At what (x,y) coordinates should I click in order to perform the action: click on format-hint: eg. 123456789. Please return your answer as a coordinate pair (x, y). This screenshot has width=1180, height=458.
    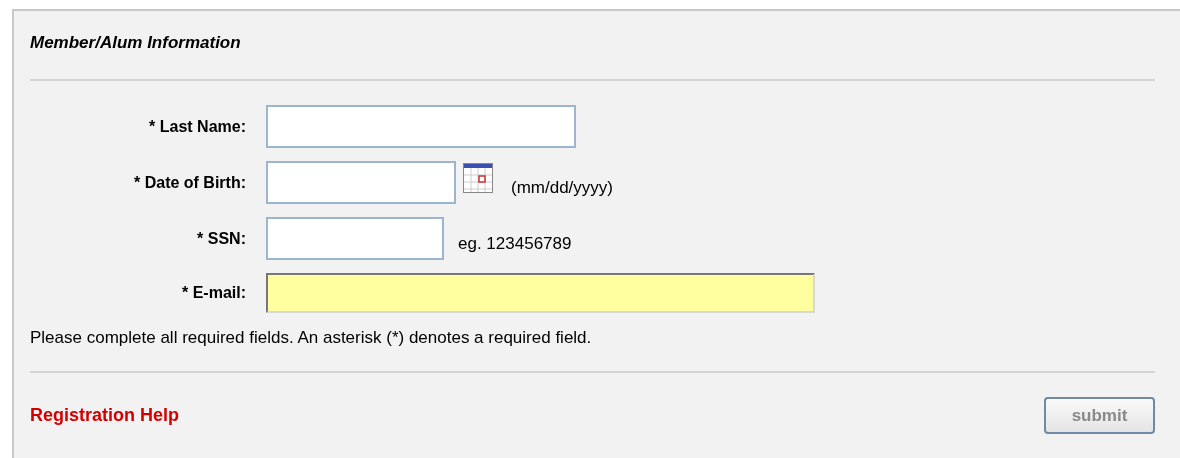
    Looking at the image, I should click on (515, 243).